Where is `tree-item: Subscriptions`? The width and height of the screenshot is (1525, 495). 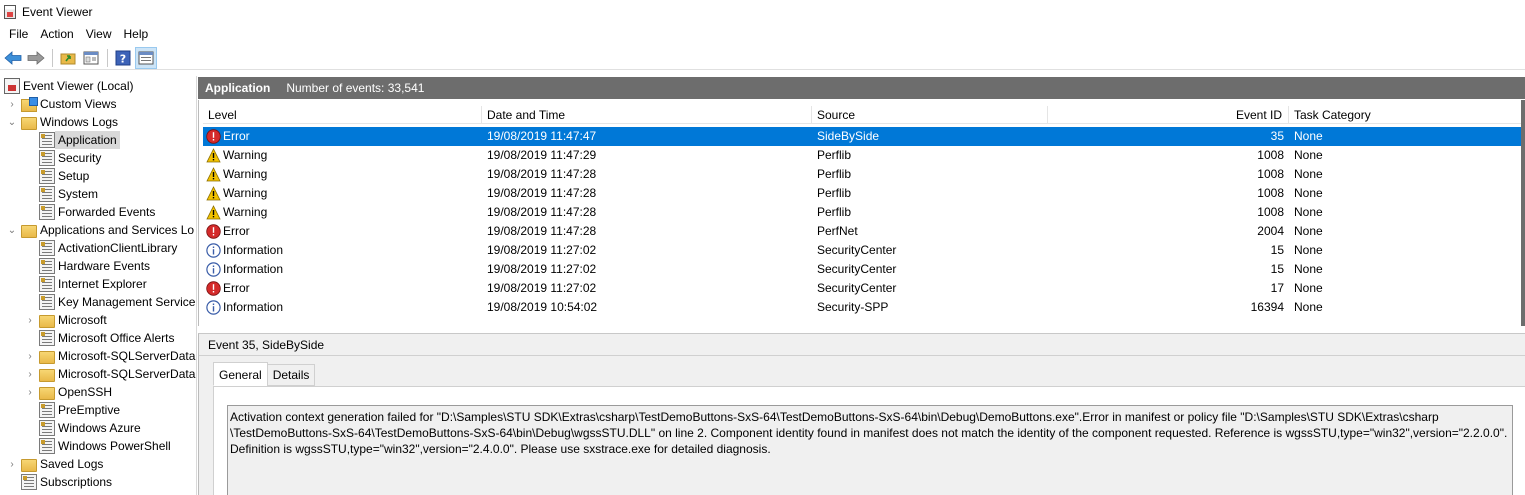
tree-item: Subscriptions is located at coordinates (59, 482).